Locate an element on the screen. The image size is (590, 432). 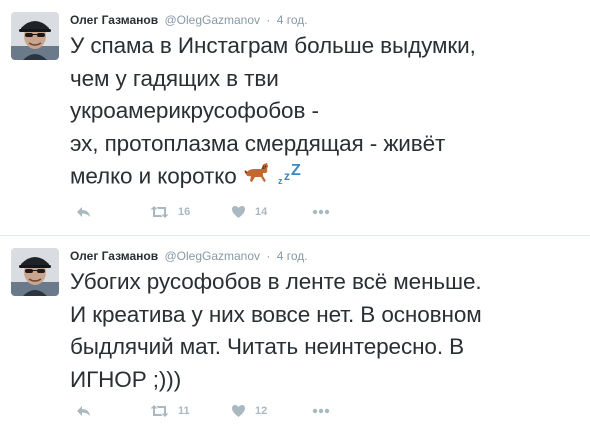
retweet-button: 11 is located at coordinates (170, 411).